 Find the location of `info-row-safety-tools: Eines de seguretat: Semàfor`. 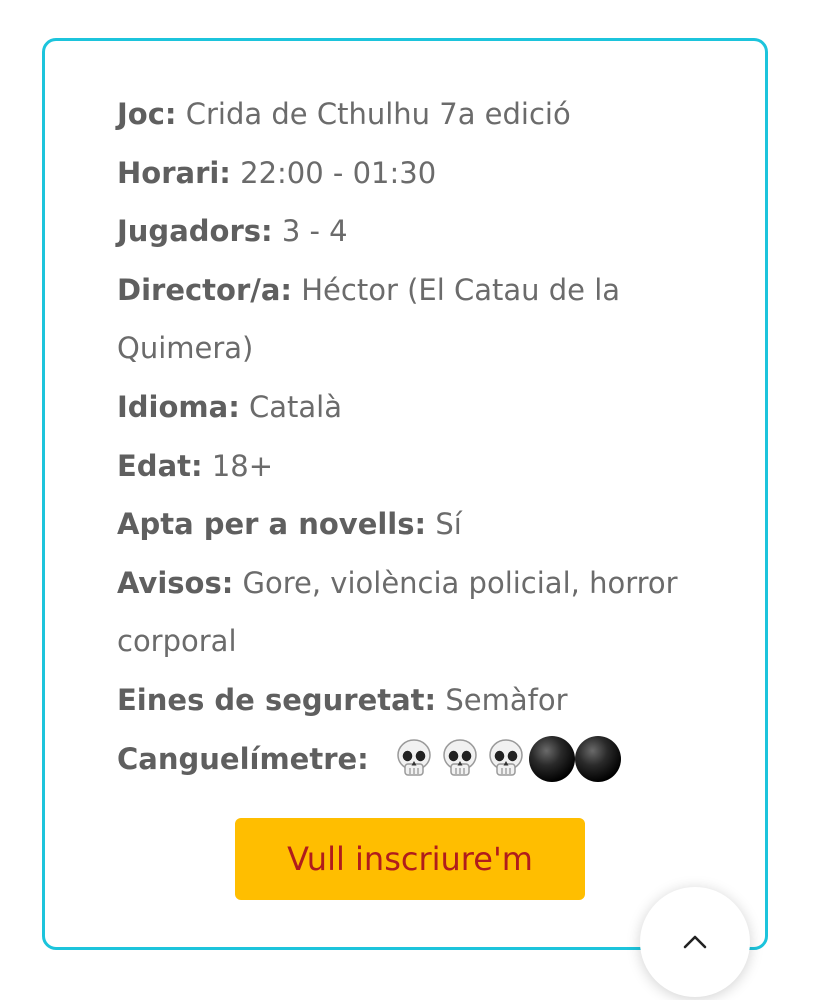

info-row-safety-tools: Eines de seguretat: Semàfor is located at coordinates (407, 700).